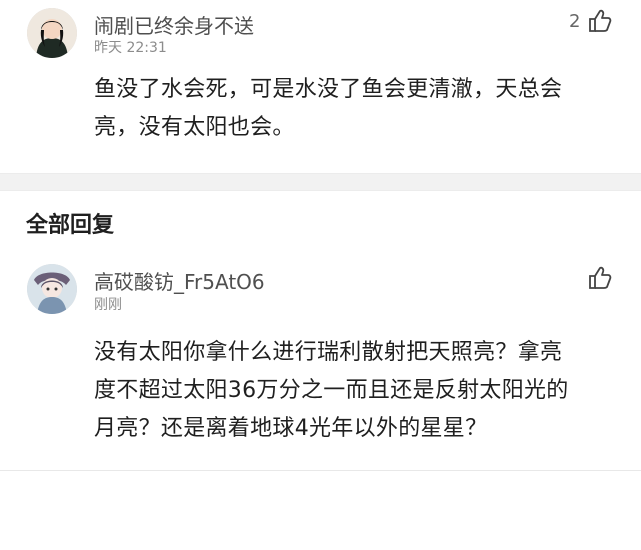 The width and height of the screenshot is (641, 550). Describe the element at coordinates (328, 89) in the screenshot. I see `comment-line-1: 鱼没了水会死，可是水没了鱼会更清澈，天总会` at that location.